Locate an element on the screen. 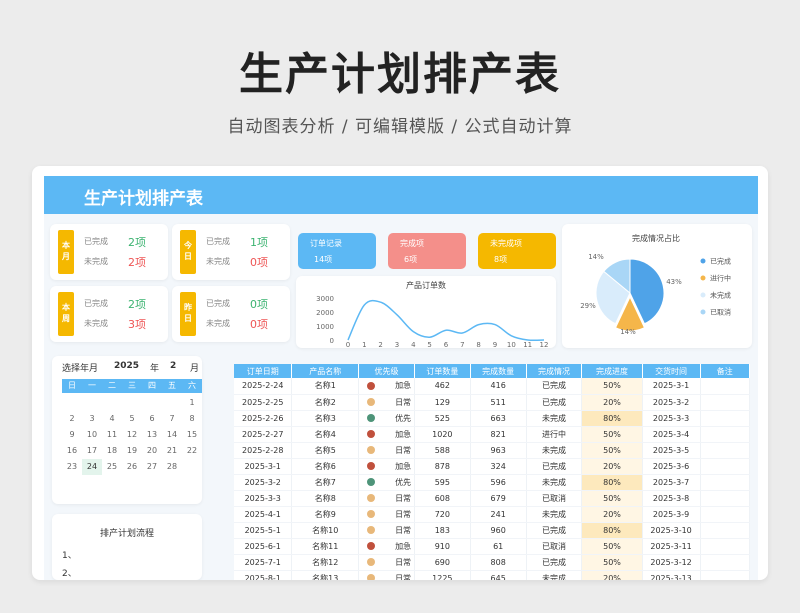 The image size is (800, 613). calendar-day: 6 is located at coordinates (152, 419).